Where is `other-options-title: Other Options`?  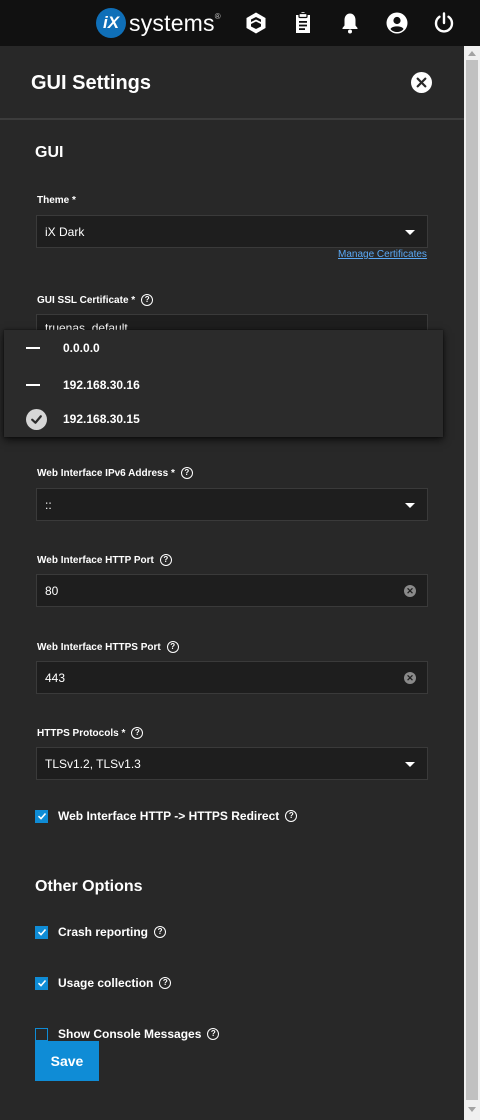
other-options-title: Other Options is located at coordinates (89, 886).